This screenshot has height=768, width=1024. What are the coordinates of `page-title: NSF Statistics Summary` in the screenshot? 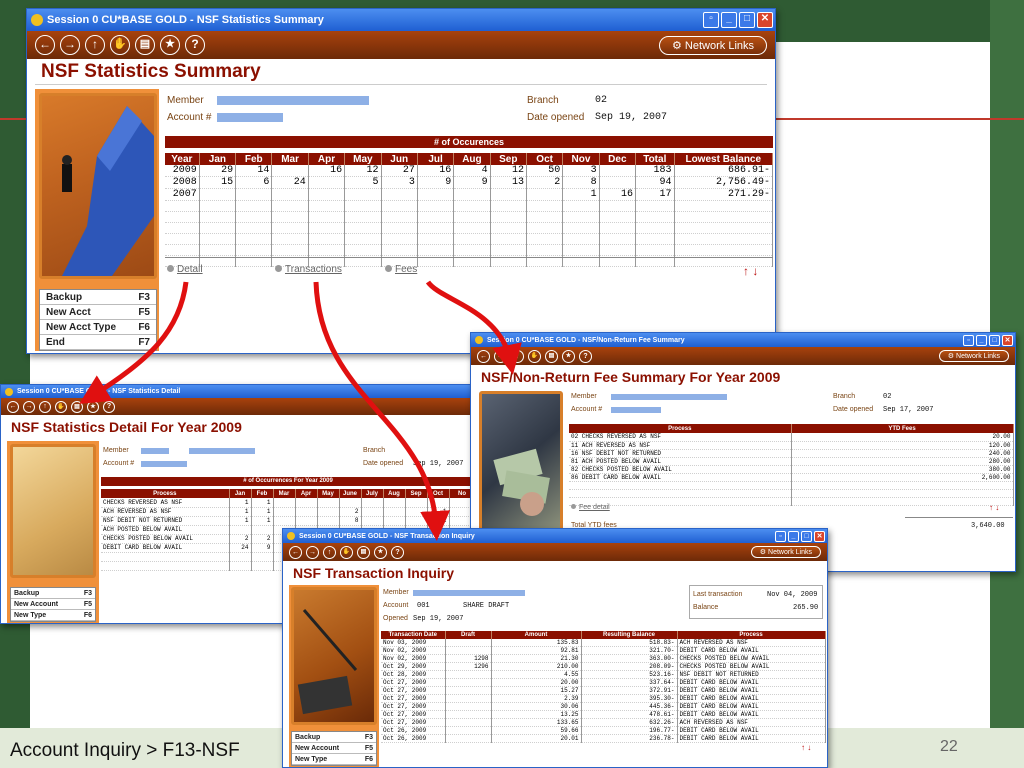 It's located at (151, 71).